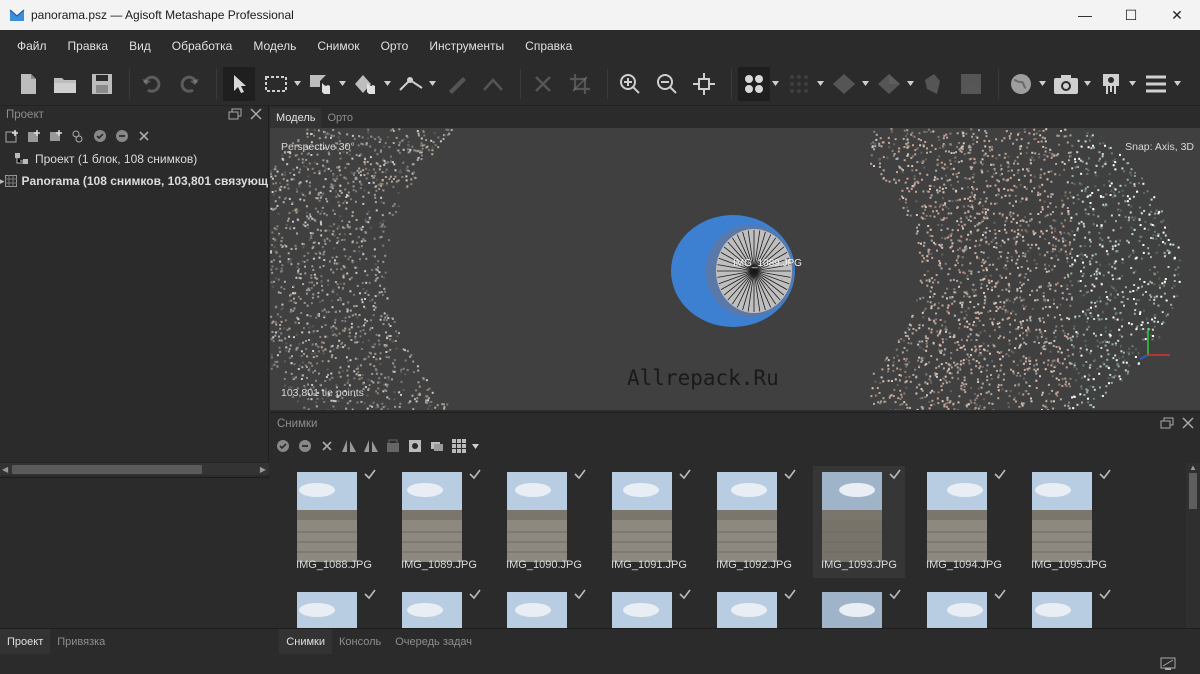 Image resolution: width=1200 pixels, height=674 pixels. Describe the element at coordinates (415, 446) in the screenshot. I see `mask-icon` at that location.